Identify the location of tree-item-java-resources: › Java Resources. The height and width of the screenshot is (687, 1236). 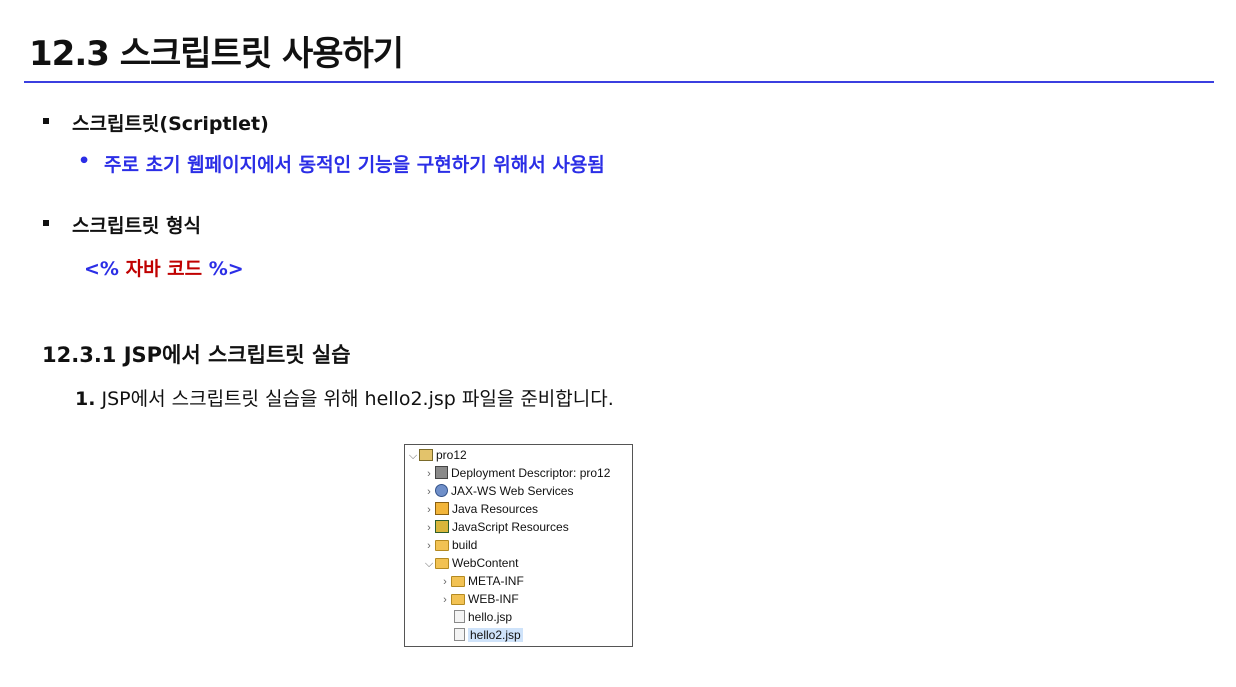
(480, 509).